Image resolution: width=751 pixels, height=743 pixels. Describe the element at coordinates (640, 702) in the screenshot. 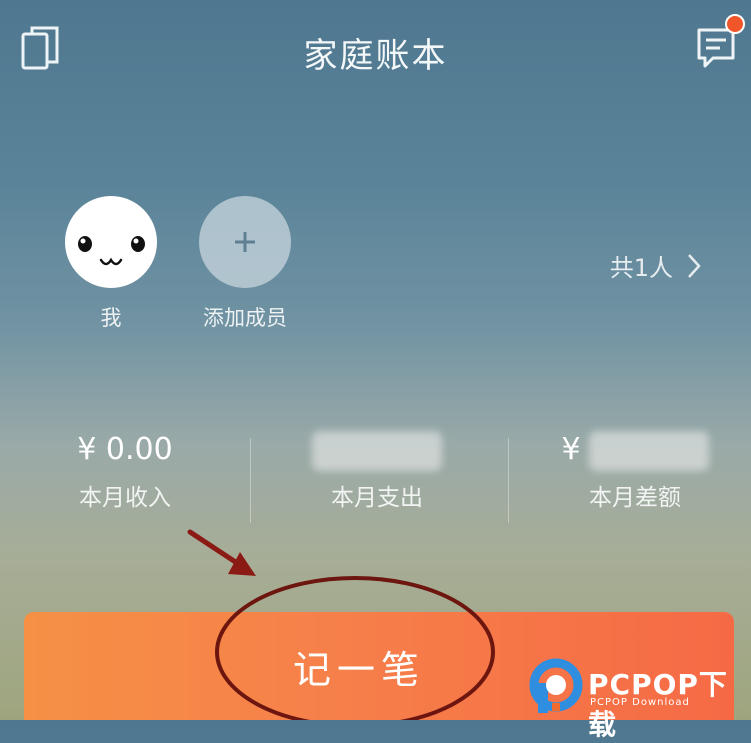

I see `watermark-subtext: PCPOP Download` at that location.